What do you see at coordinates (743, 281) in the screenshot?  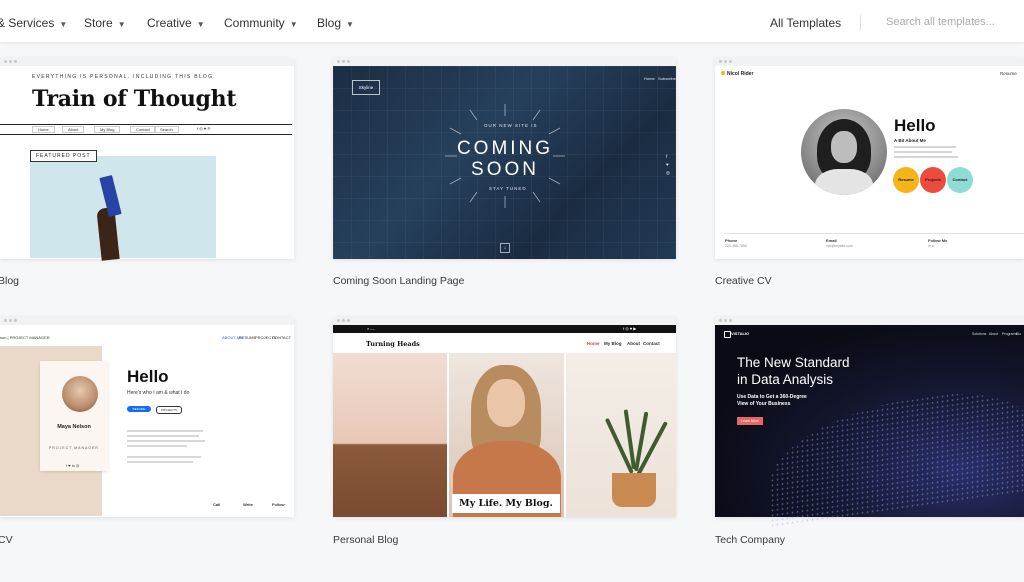 I see `template-title-creative-cv: Creative CV` at bounding box center [743, 281].